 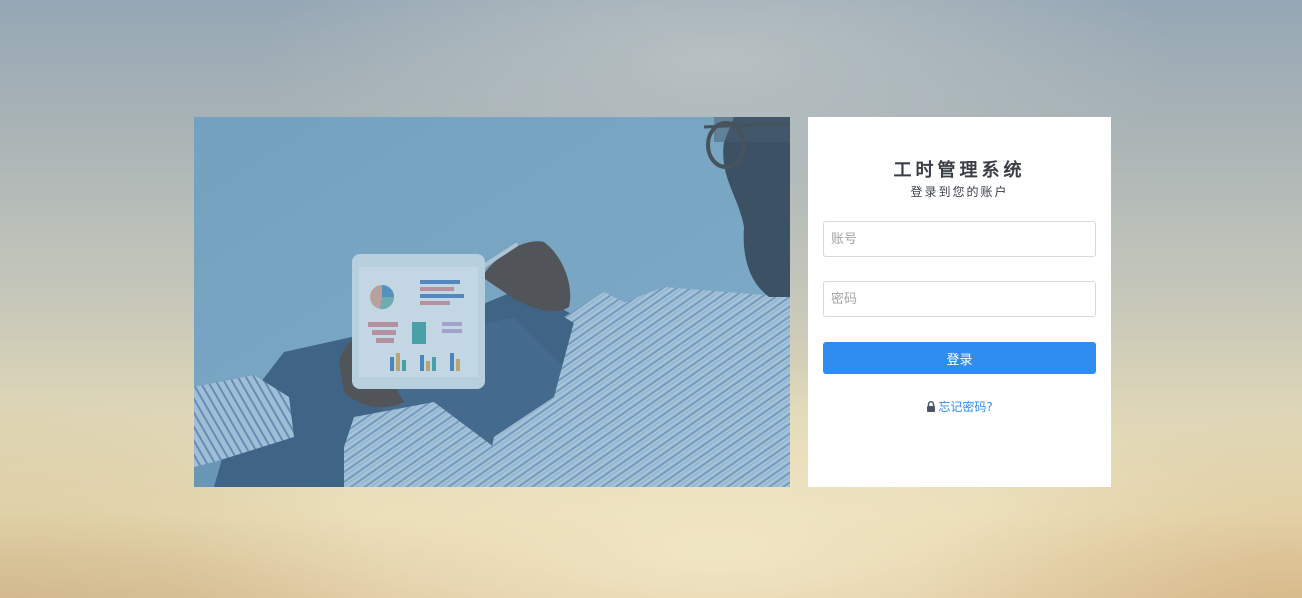 I want to click on system-title: 工时管理系统, so click(x=959, y=170).